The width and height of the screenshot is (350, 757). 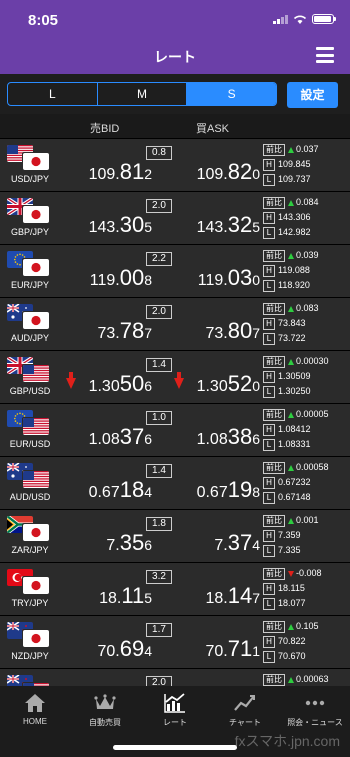 I want to click on home-icon, so click(x=35, y=703).